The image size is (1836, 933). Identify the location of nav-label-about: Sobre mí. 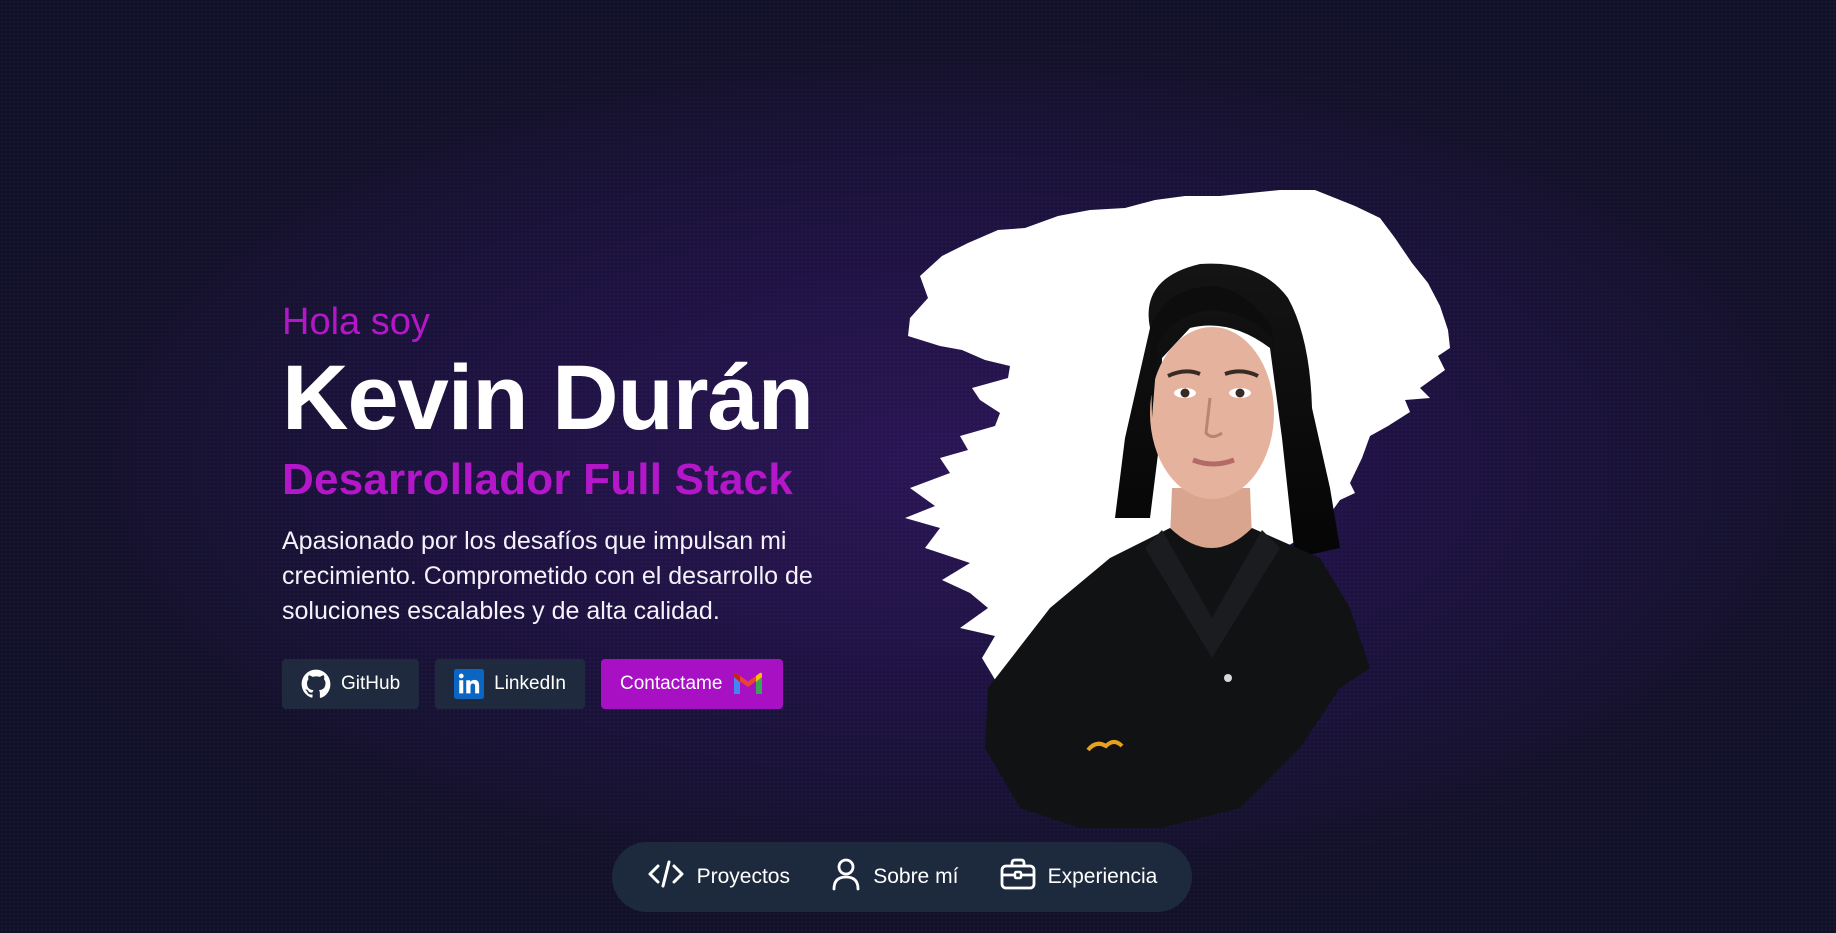
(916, 876).